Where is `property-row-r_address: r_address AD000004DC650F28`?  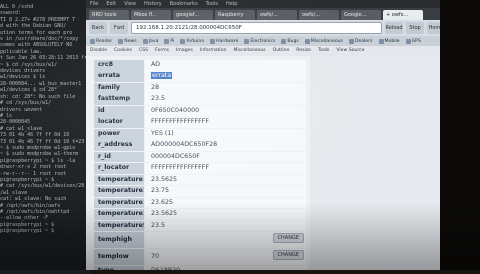 property-row-r_address: r_address AD000004DC650F28 is located at coordinates (200, 145).